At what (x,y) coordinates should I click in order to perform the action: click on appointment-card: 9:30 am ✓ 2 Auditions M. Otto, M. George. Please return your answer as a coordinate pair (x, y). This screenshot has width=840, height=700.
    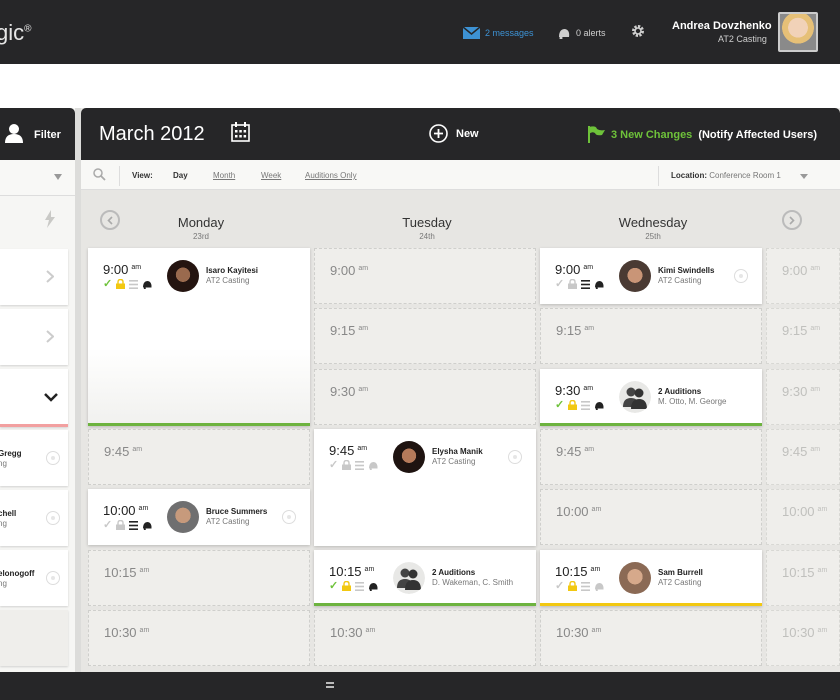
    Looking at the image, I should click on (651, 397).